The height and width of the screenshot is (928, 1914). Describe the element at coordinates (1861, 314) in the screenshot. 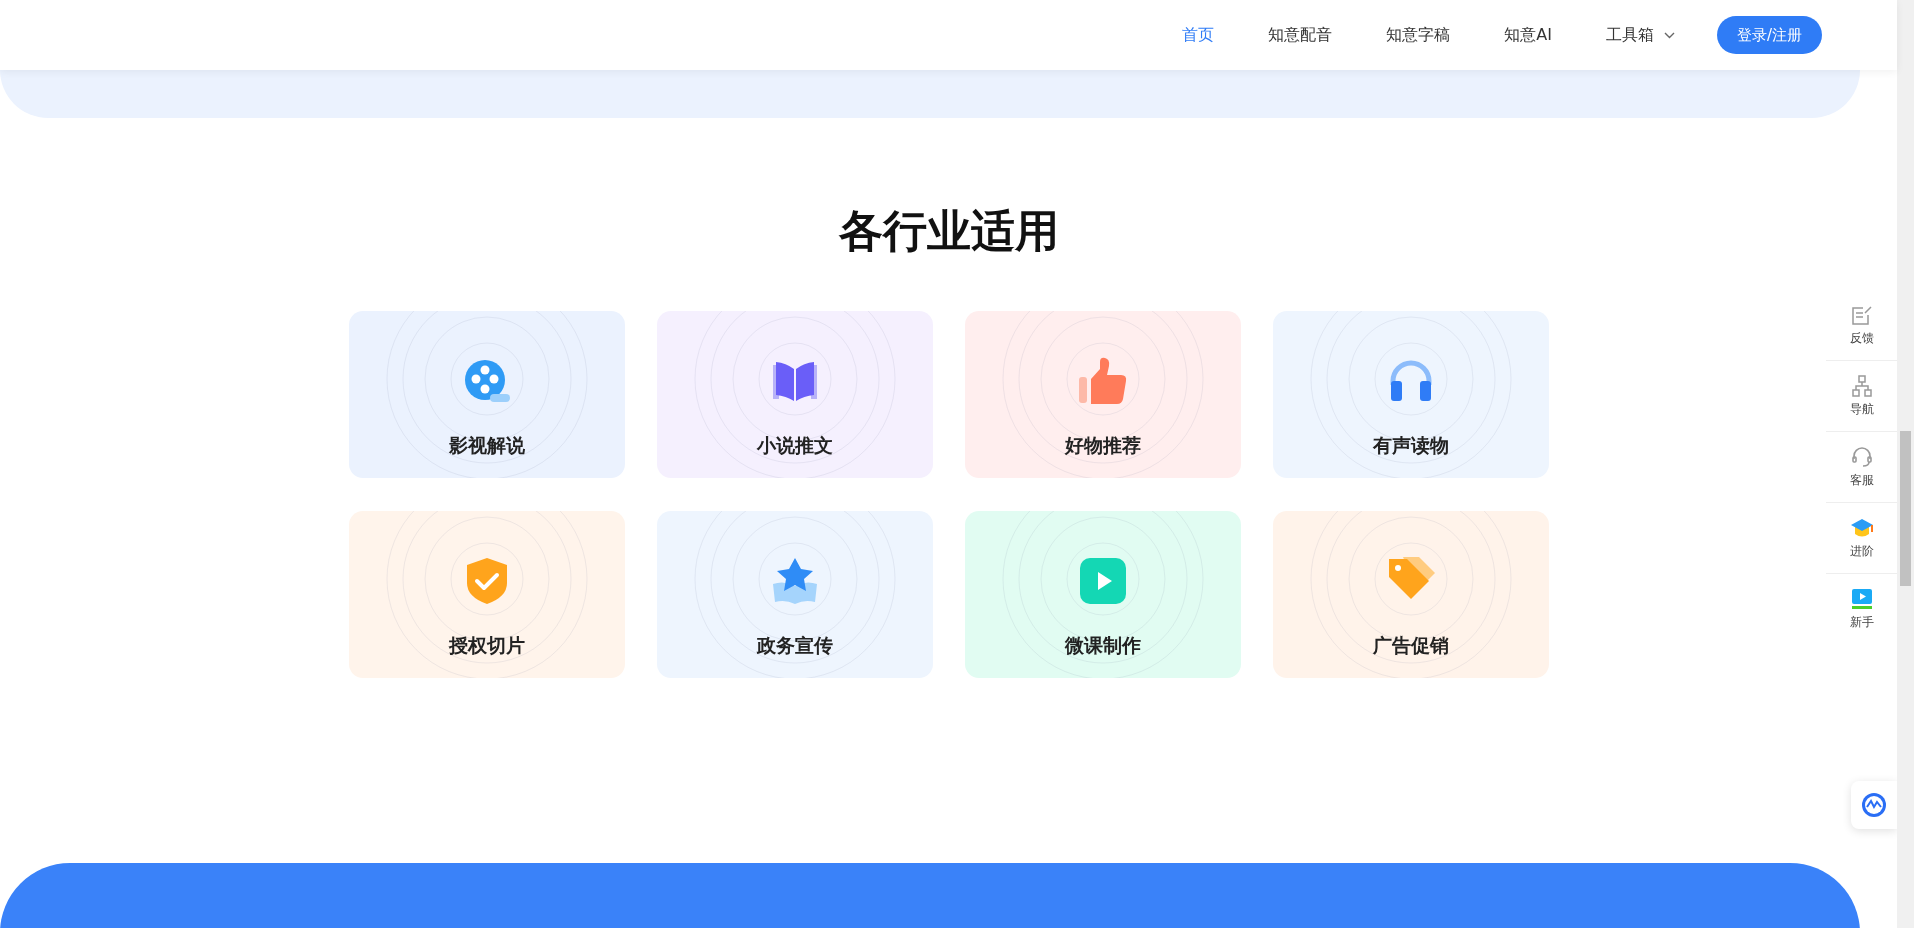

I see `feedback-icon` at that location.